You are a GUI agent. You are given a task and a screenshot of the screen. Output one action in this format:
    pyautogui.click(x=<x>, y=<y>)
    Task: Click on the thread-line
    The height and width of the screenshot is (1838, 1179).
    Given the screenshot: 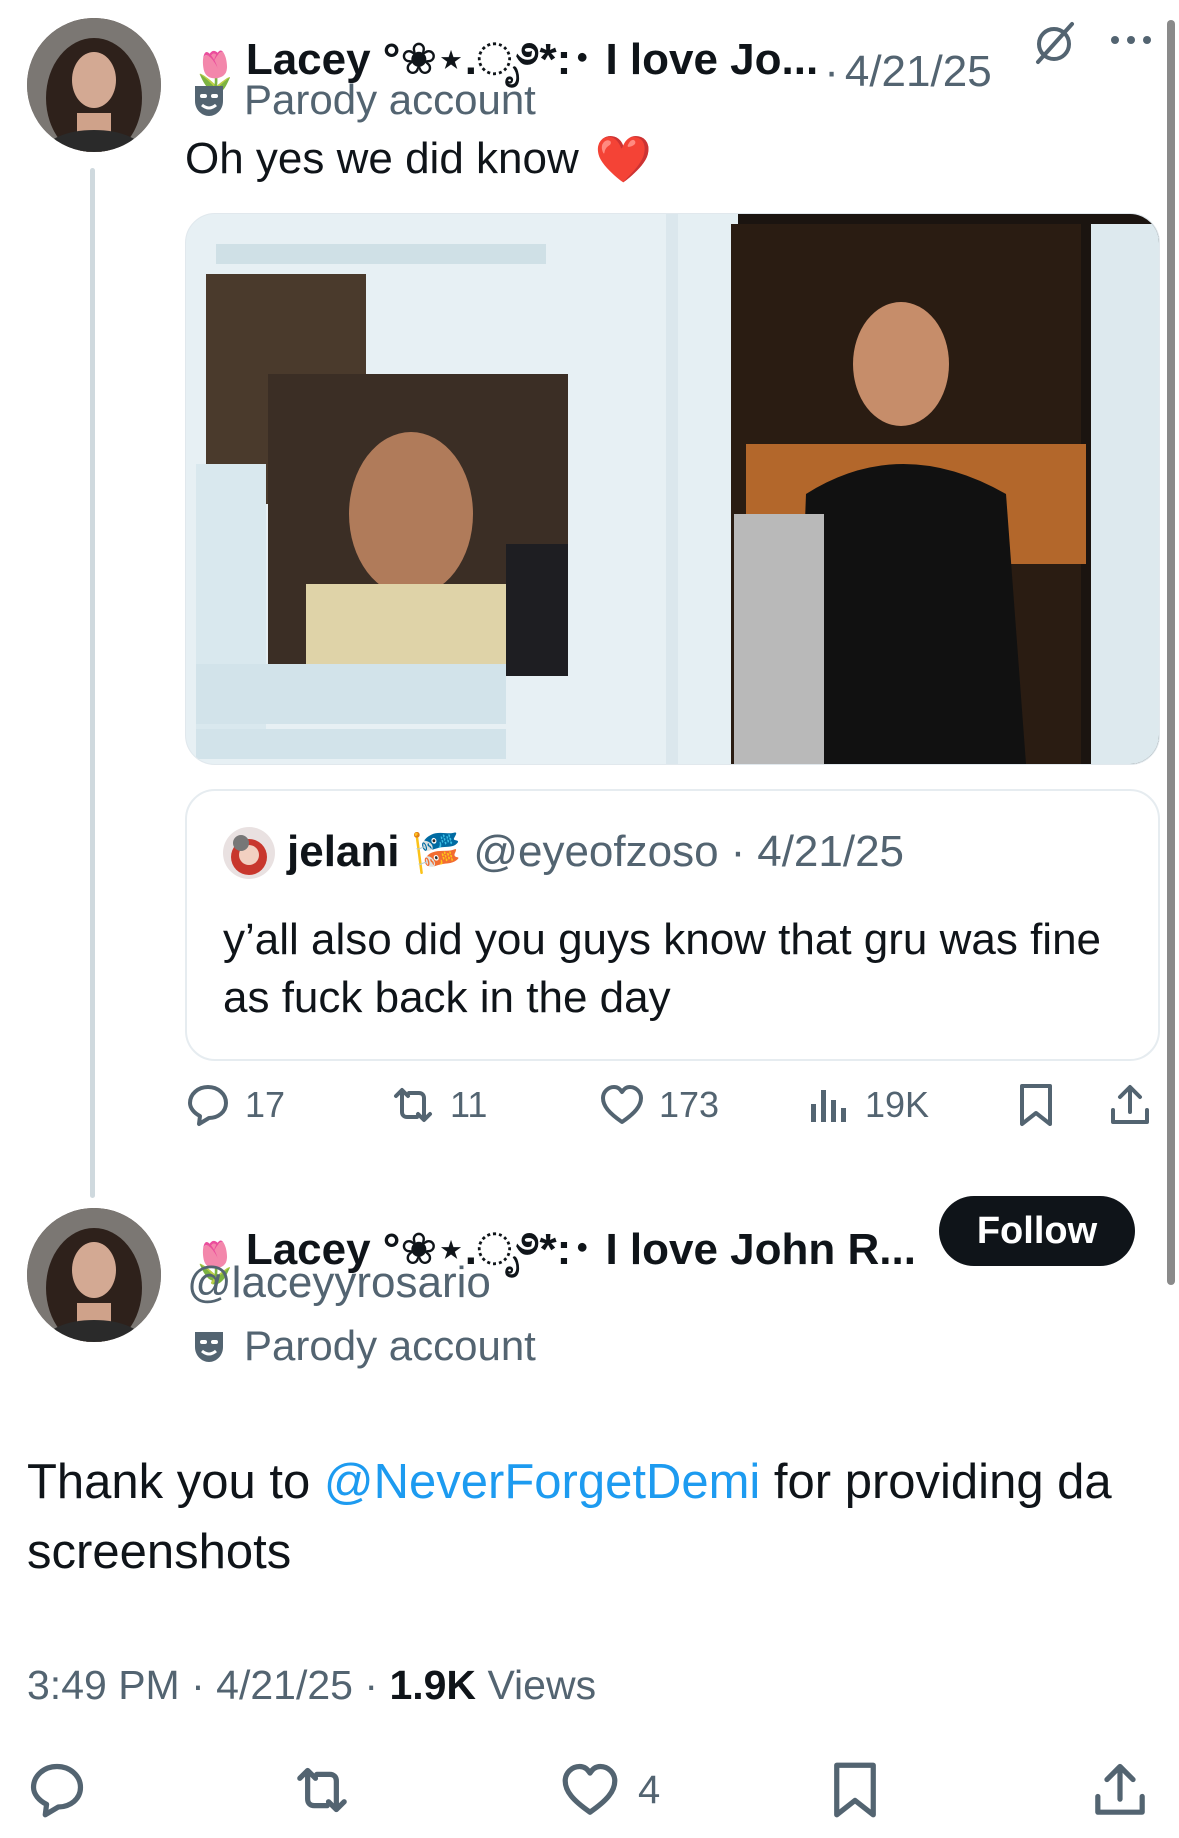 What is the action you would take?
    pyautogui.click(x=92, y=683)
    